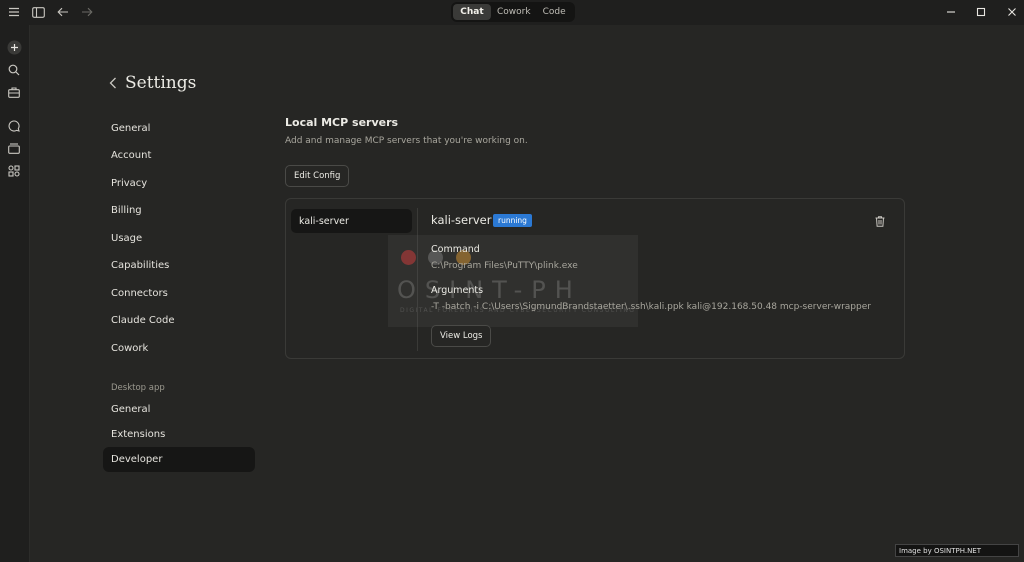 Image resolution: width=1024 pixels, height=562 pixels. Describe the element at coordinates (14, 171) in the screenshot. I see `artifacts-icon` at that location.